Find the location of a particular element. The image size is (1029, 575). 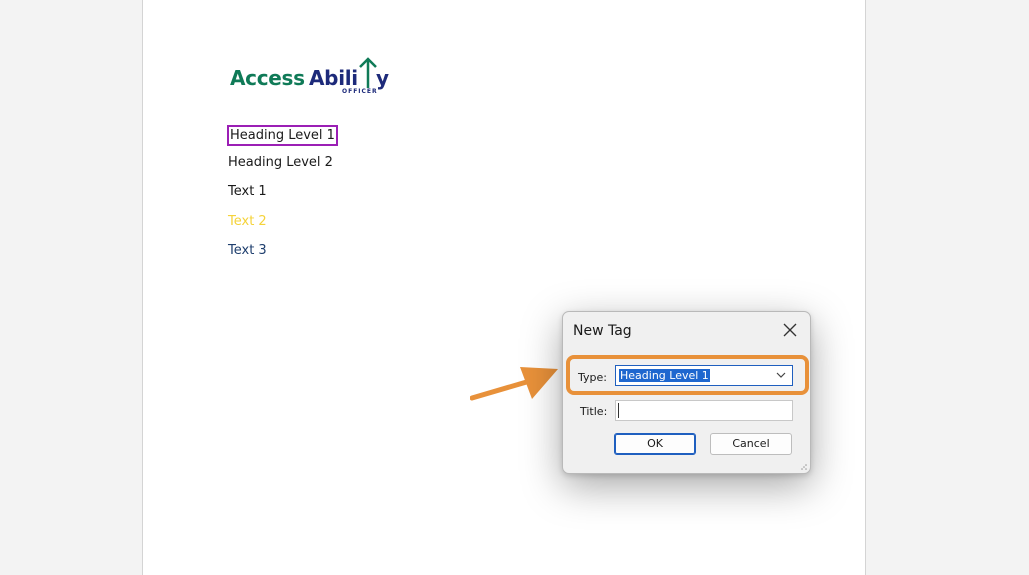

text-caret is located at coordinates (618, 410).